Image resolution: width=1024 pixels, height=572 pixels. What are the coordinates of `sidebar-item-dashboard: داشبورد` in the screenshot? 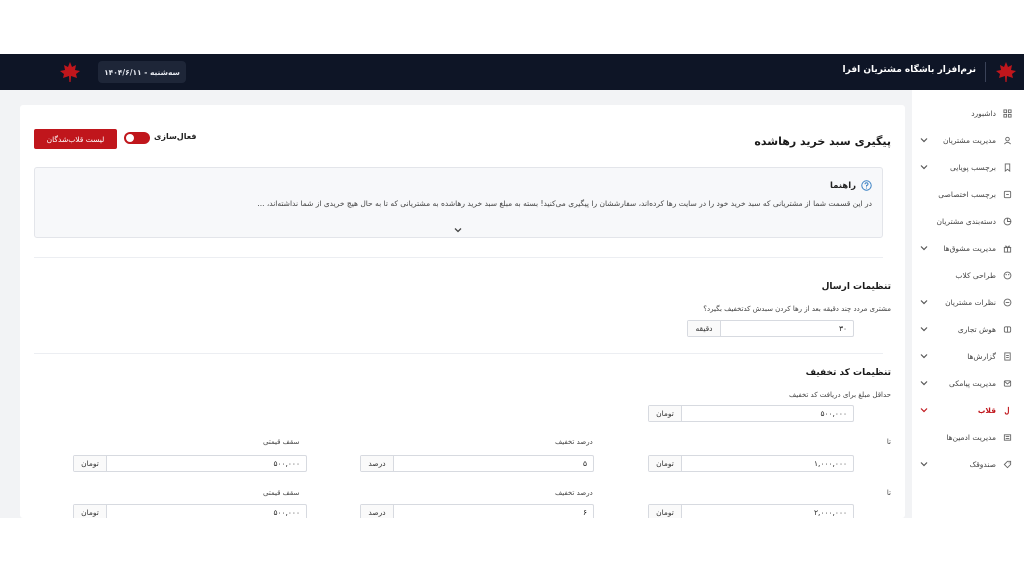 It's located at (968, 113).